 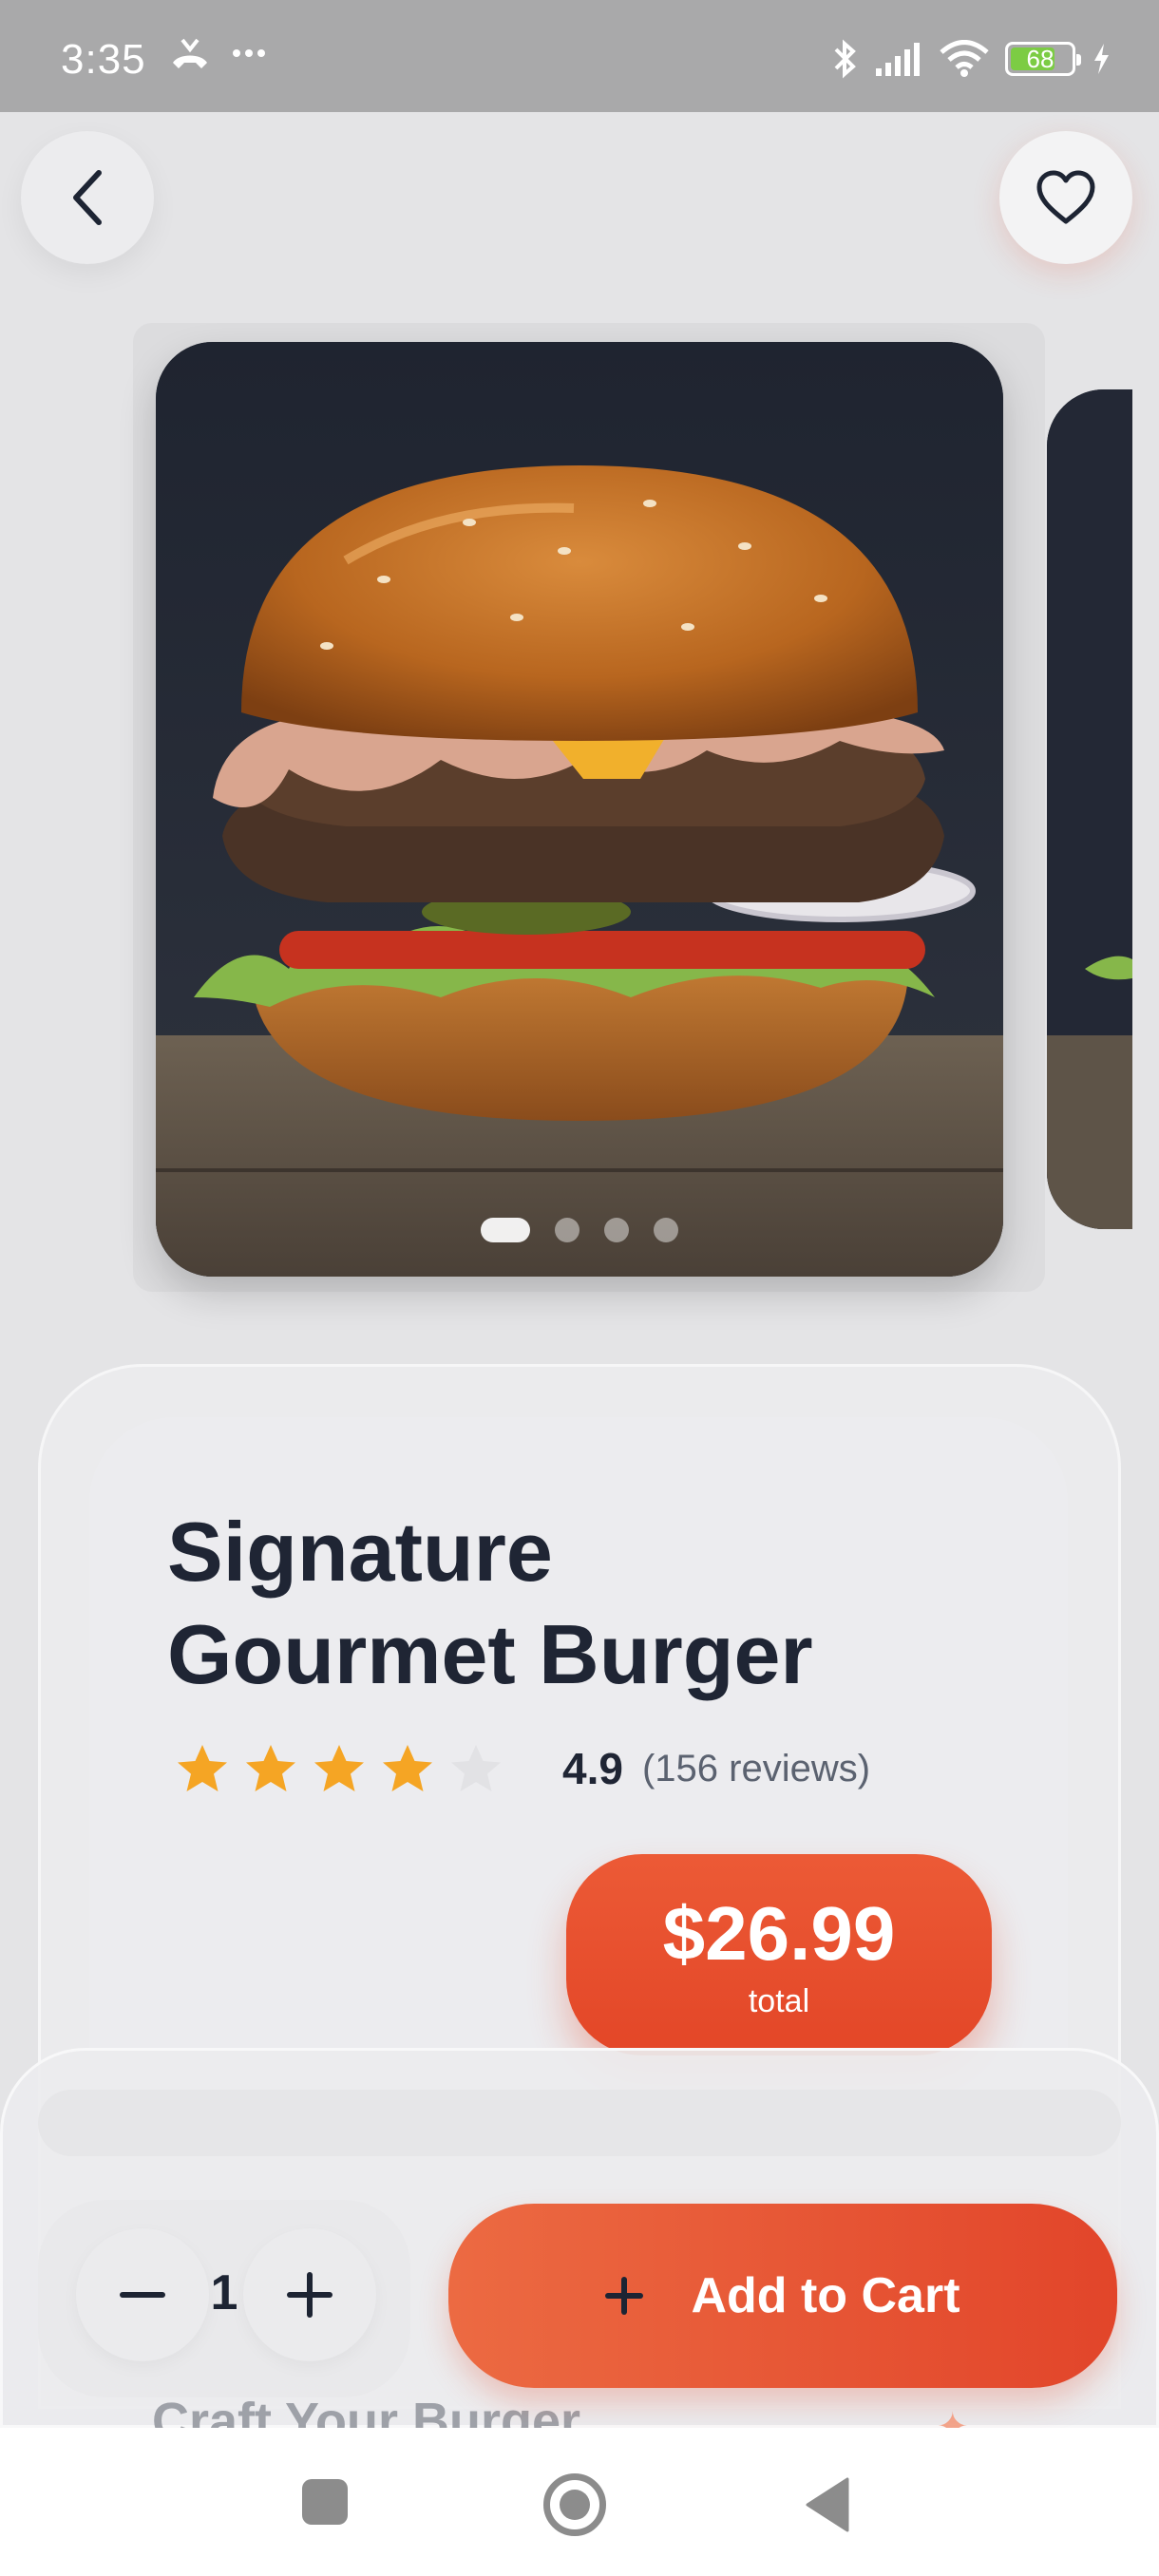 I want to click on back-triangle-icon, so click(x=827, y=2504).